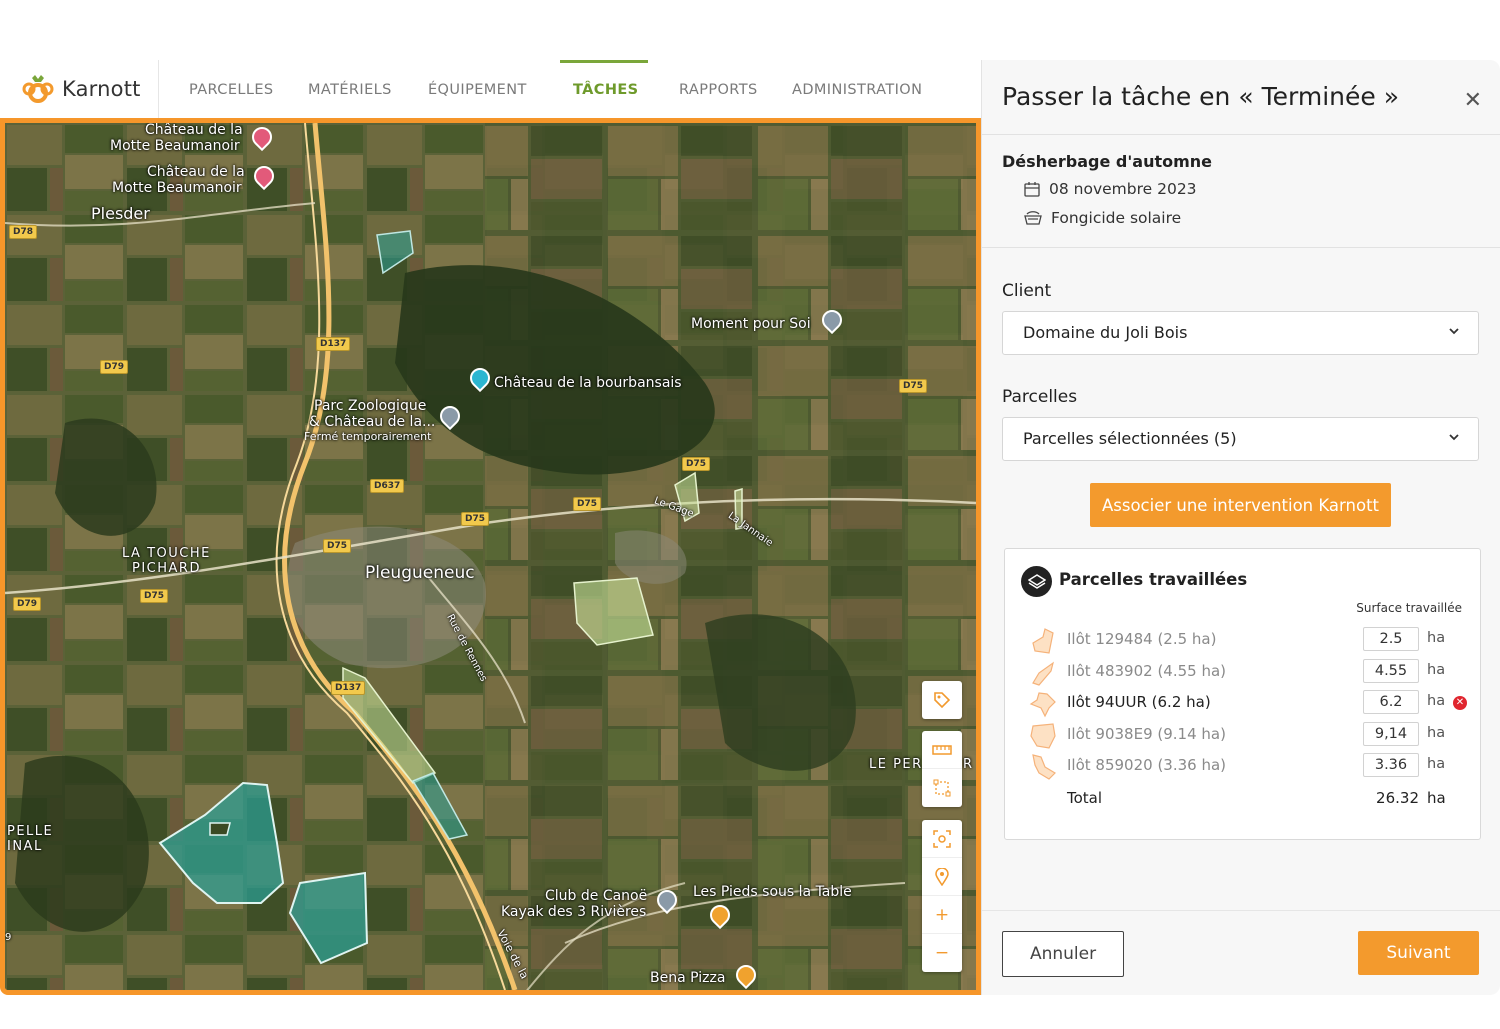 This screenshot has width=1500, height=1029. I want to click on parcel-row: Ilôt 483902 (4.55 ha) 4.55 ha, so click(1243, 672).